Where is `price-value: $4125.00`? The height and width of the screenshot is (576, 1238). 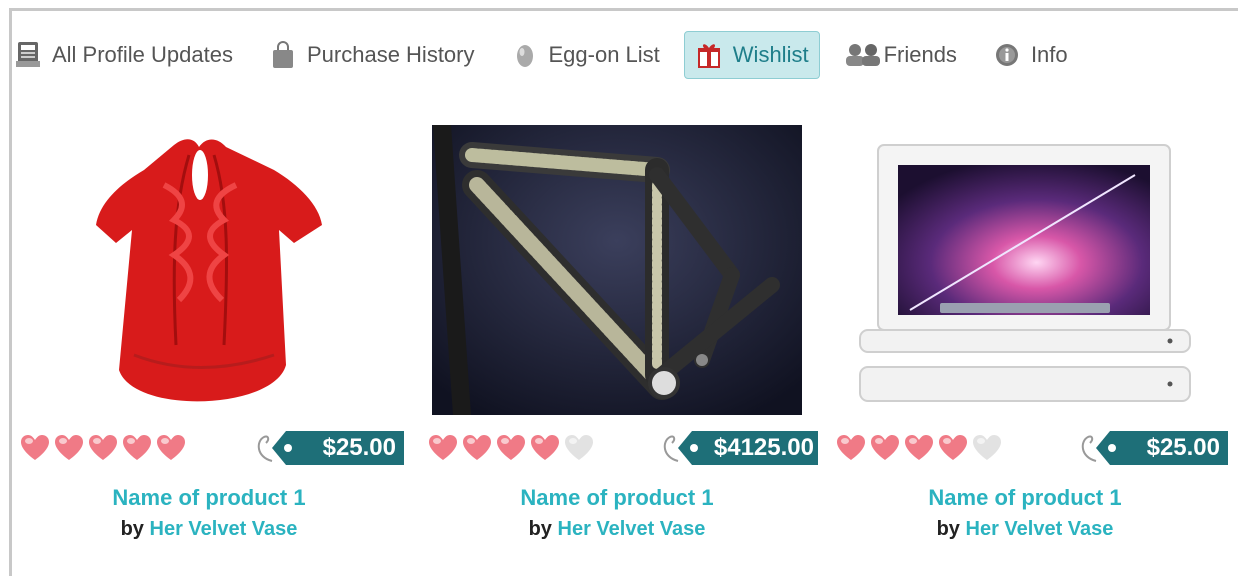 price-value: $4125.00 is located at coordinates (763, 447).